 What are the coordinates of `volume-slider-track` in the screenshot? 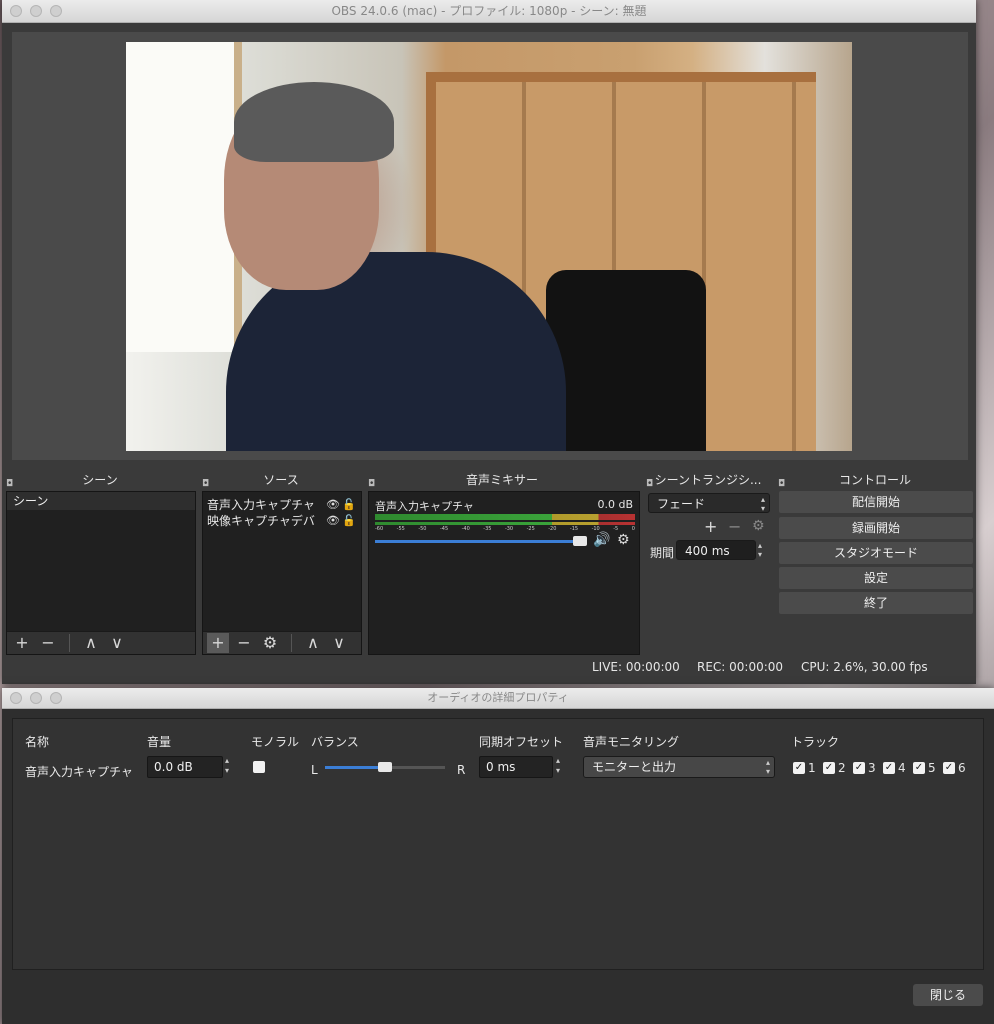 It's located at (480, 541).